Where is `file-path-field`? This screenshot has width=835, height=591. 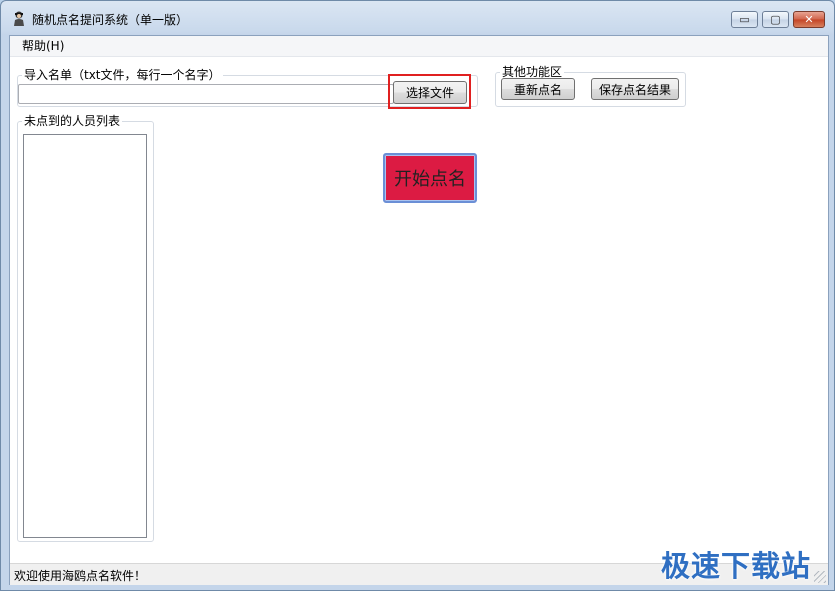
file-path-field is located at coordinates (206, 94).